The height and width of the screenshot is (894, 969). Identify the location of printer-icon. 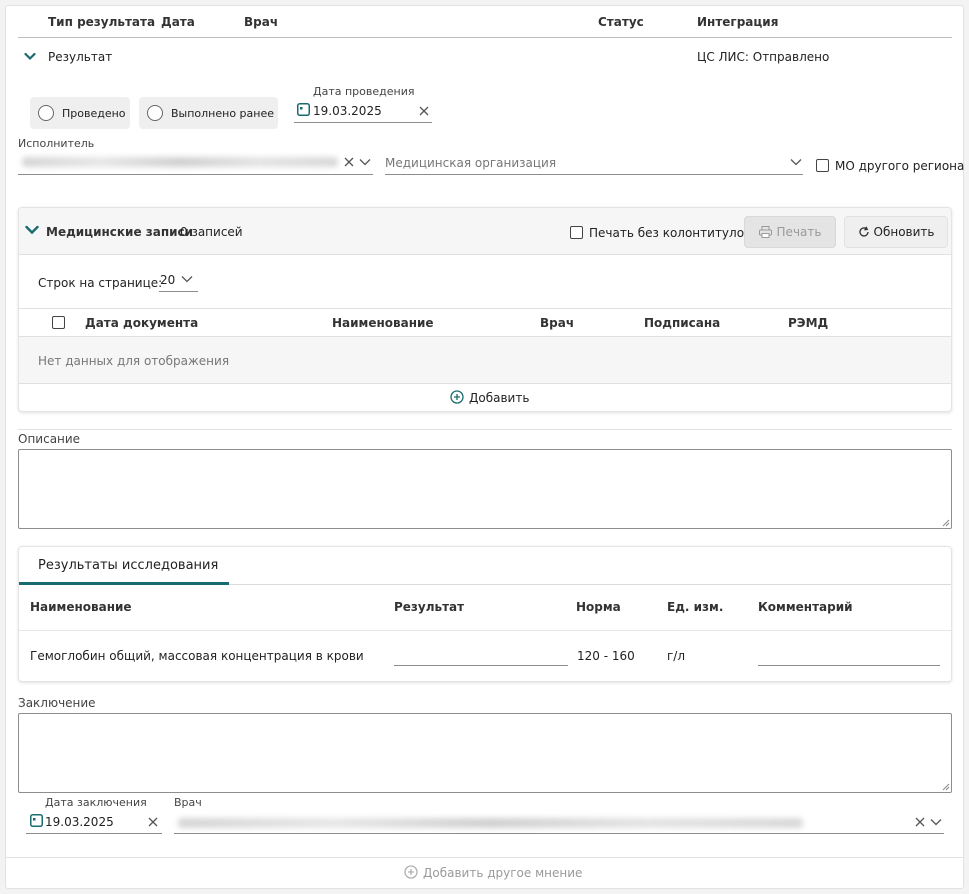
(765, 232).